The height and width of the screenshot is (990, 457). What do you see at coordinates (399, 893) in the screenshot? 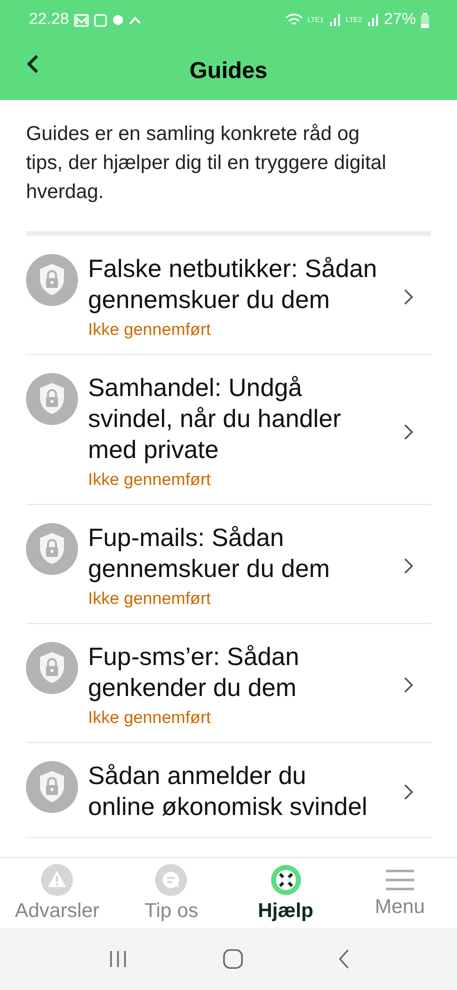
I see `tab-button: Menu` at bounding box center [399, 893].